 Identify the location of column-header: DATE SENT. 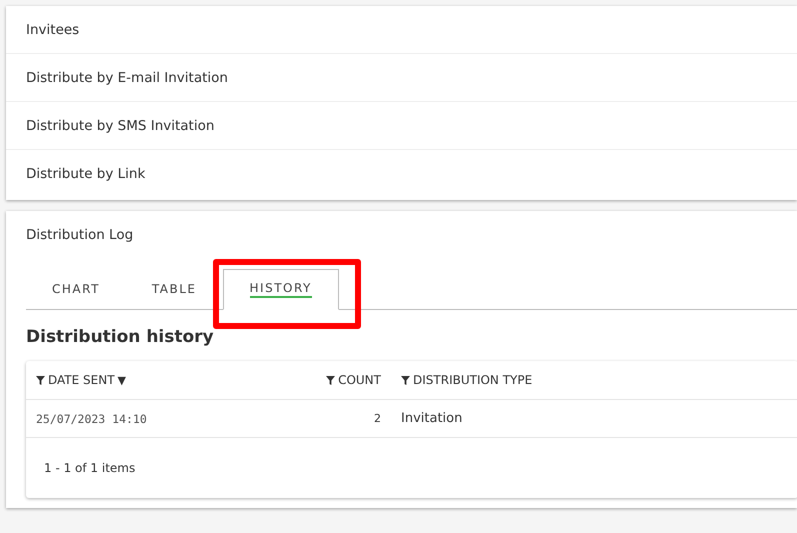
(81, 380).